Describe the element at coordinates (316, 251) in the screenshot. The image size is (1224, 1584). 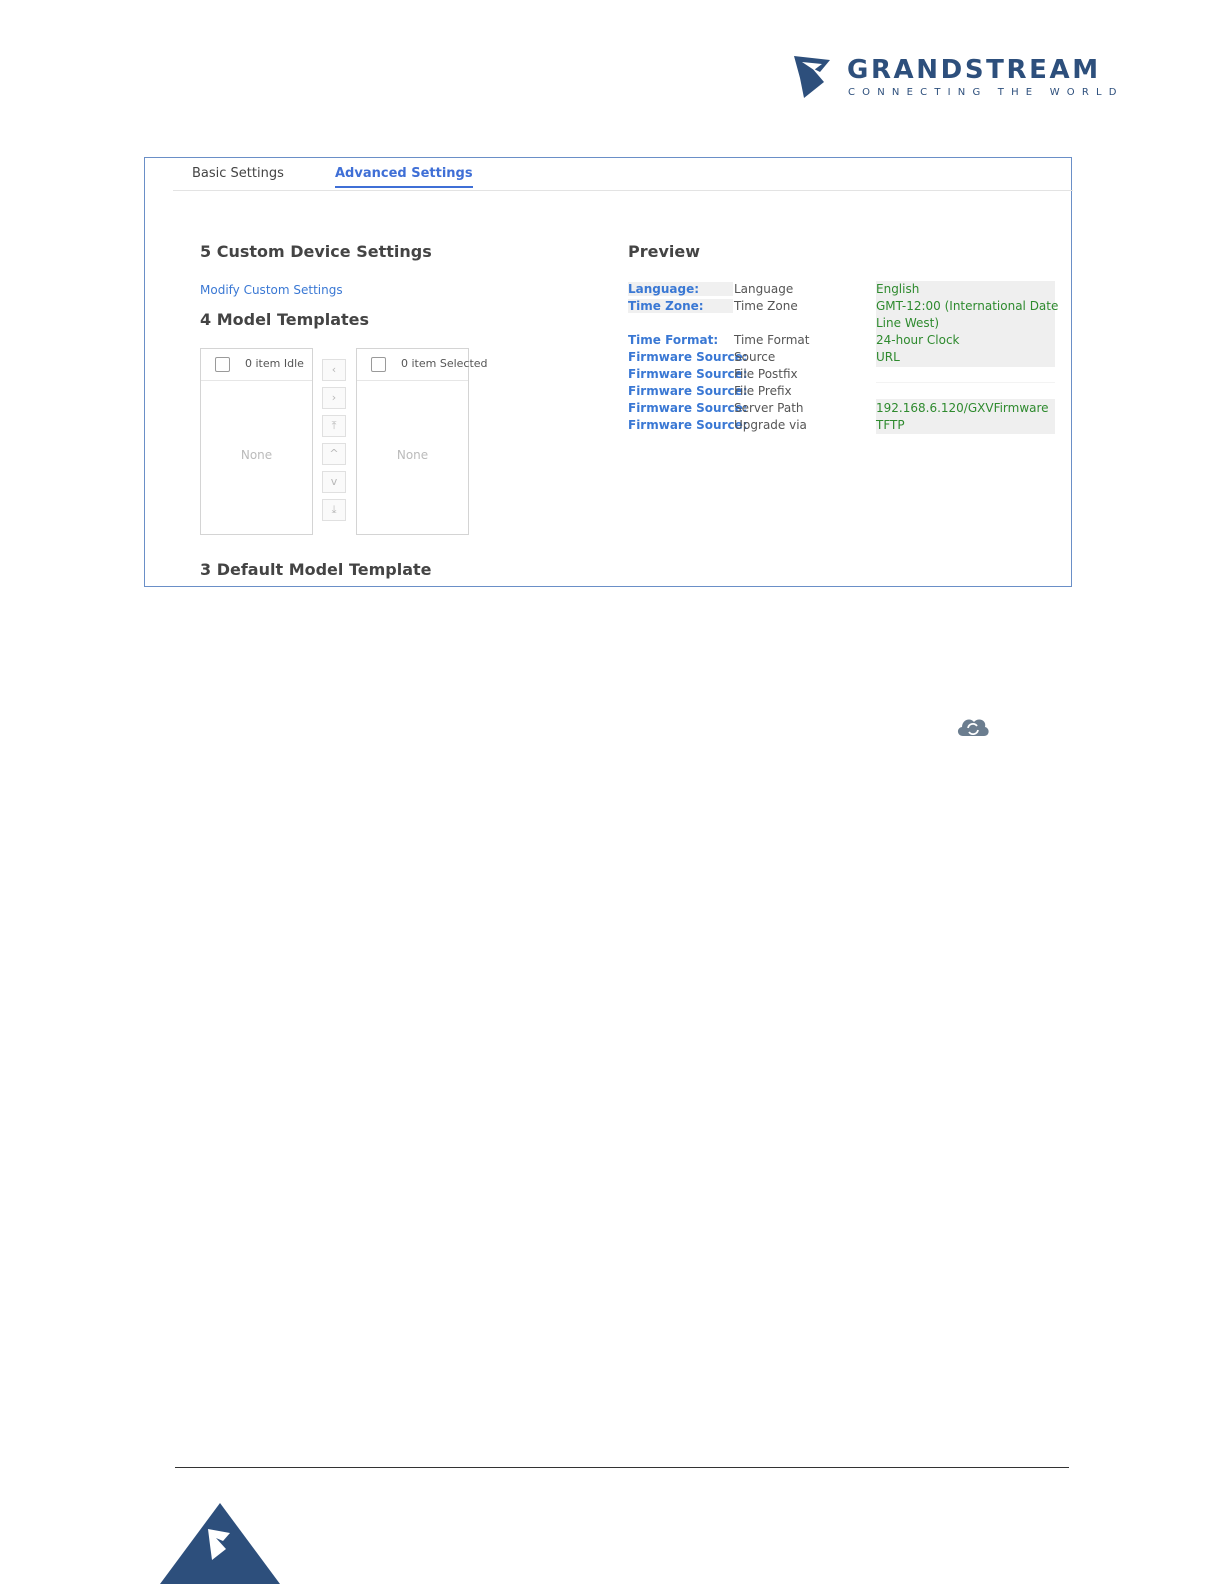
I see `custom-settings-heading: 5 Custom Device Settings` at that location.